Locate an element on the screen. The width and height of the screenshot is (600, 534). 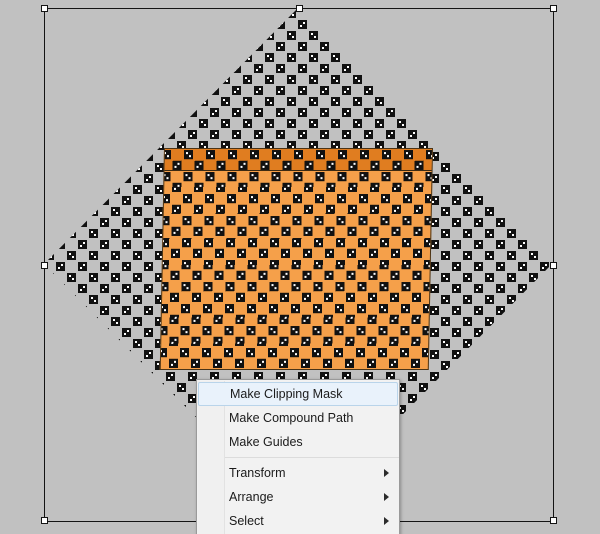
menu-item-label: Make Clipping Mask is located at coordinates (286, 394).